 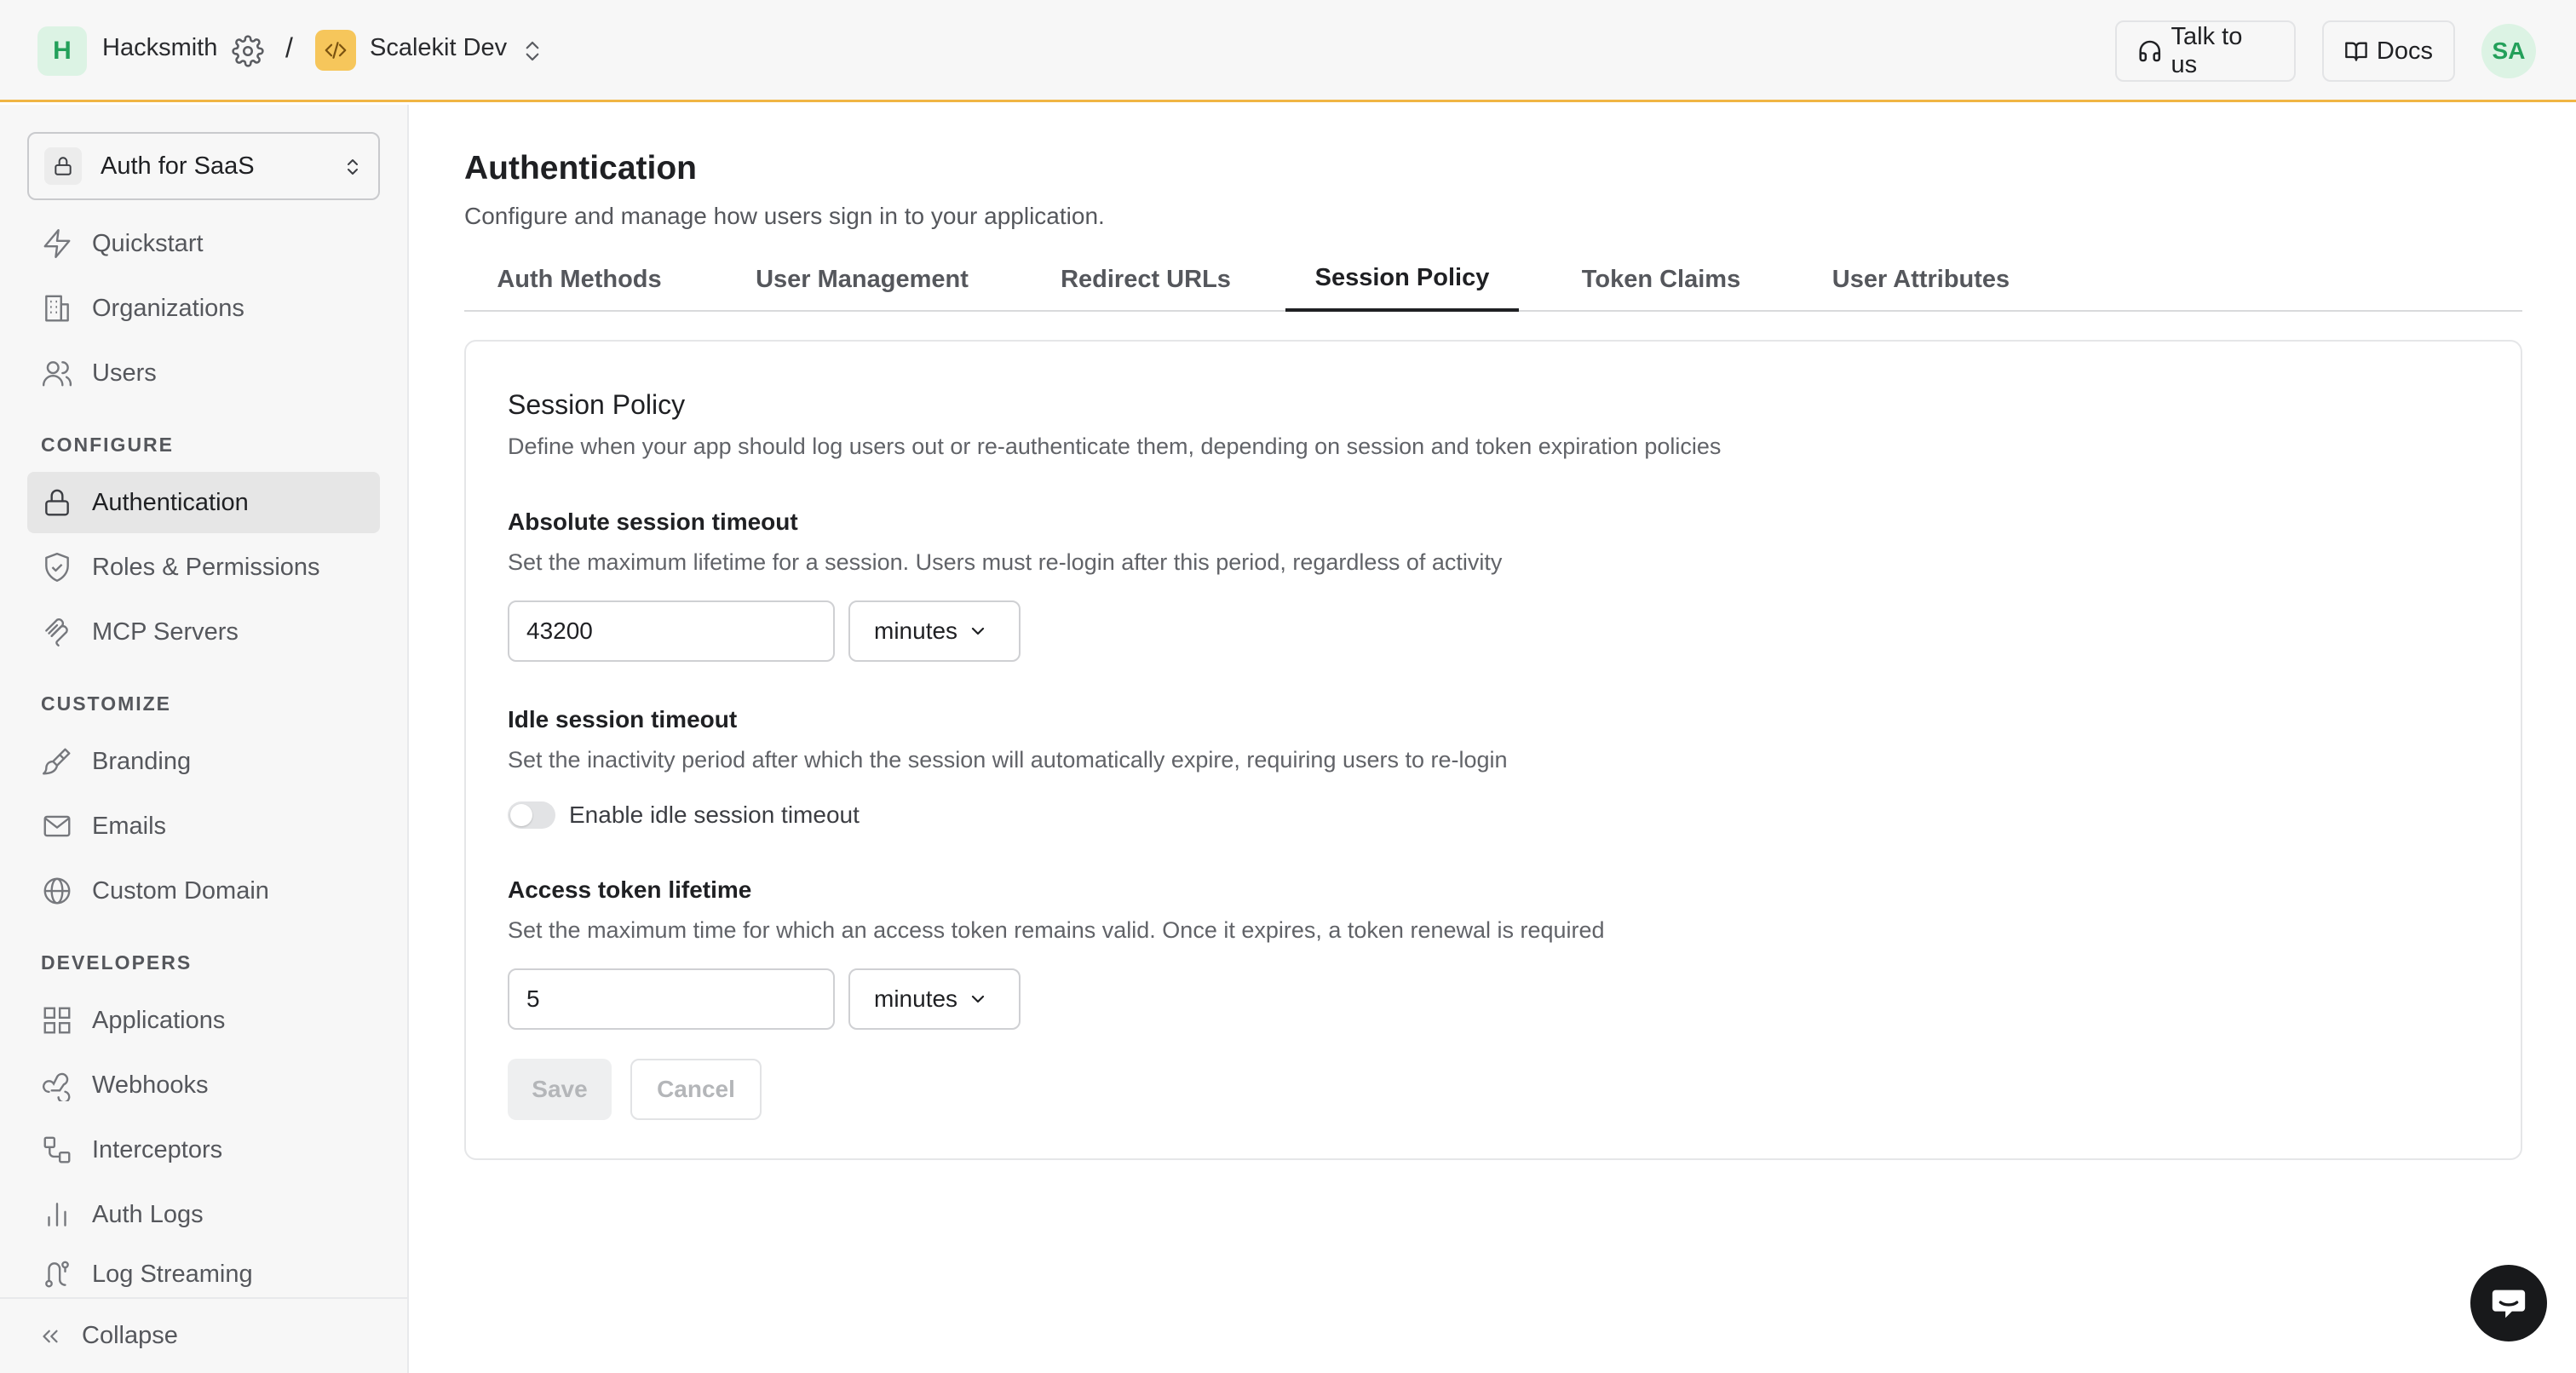 What do you see at coordinates (1921, 279) in the screenshot?
I see `tab-user-attributes: User Attributes` at bounding box center [1921, 279].